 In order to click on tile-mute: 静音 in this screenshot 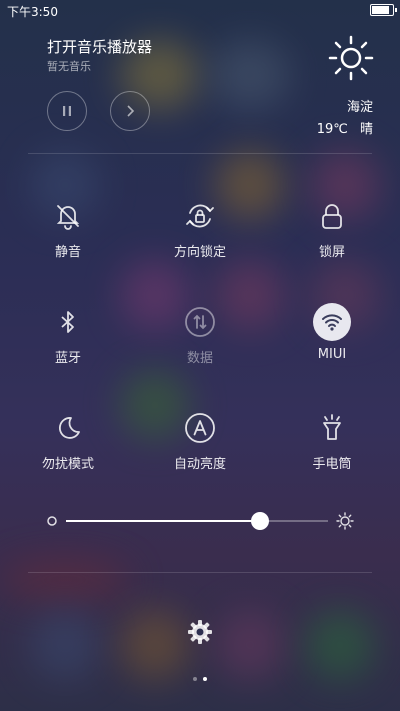, I will do `click(68, 237)`.